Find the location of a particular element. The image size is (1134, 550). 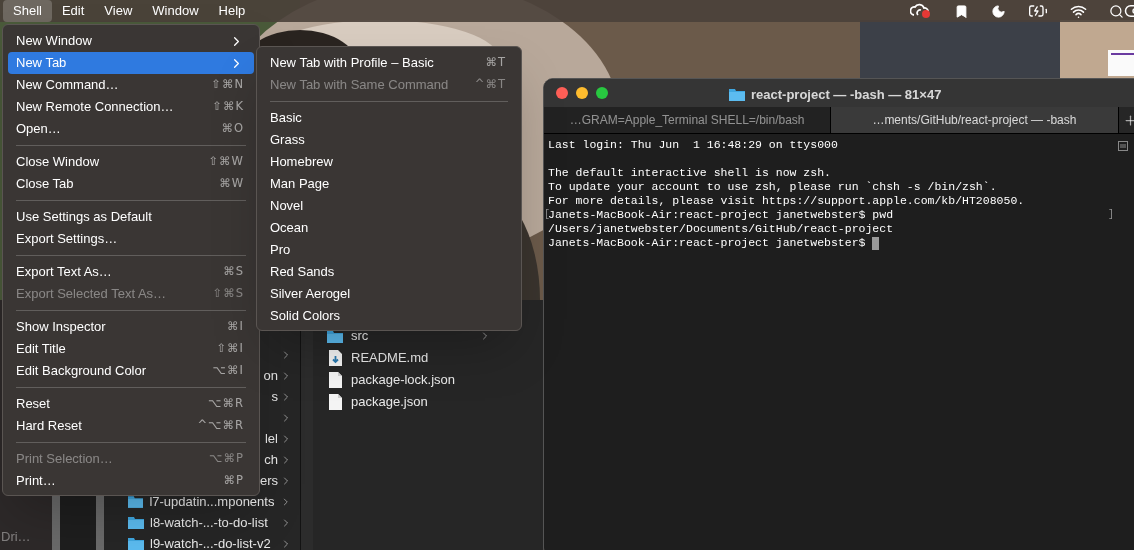

menu-item: New Tab is located at coordinates (131, 63).